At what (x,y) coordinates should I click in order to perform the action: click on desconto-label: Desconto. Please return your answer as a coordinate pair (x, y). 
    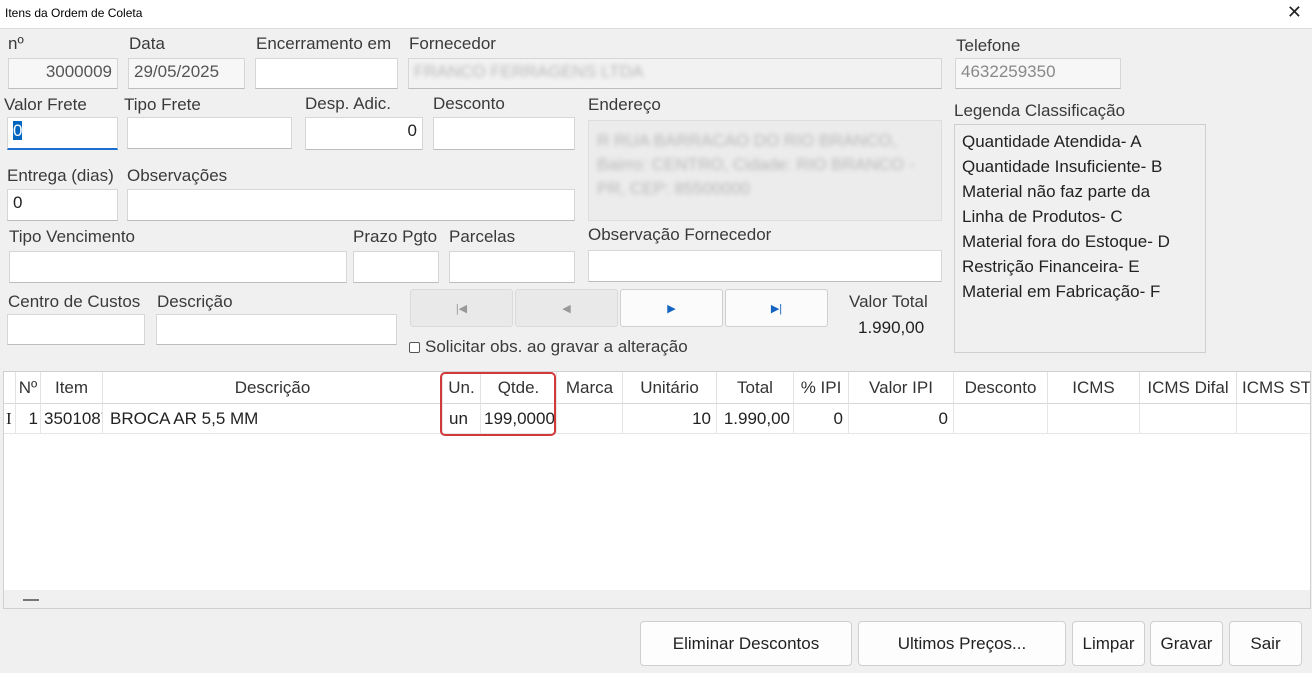
    Looking at the image, I should click on (469, 103).